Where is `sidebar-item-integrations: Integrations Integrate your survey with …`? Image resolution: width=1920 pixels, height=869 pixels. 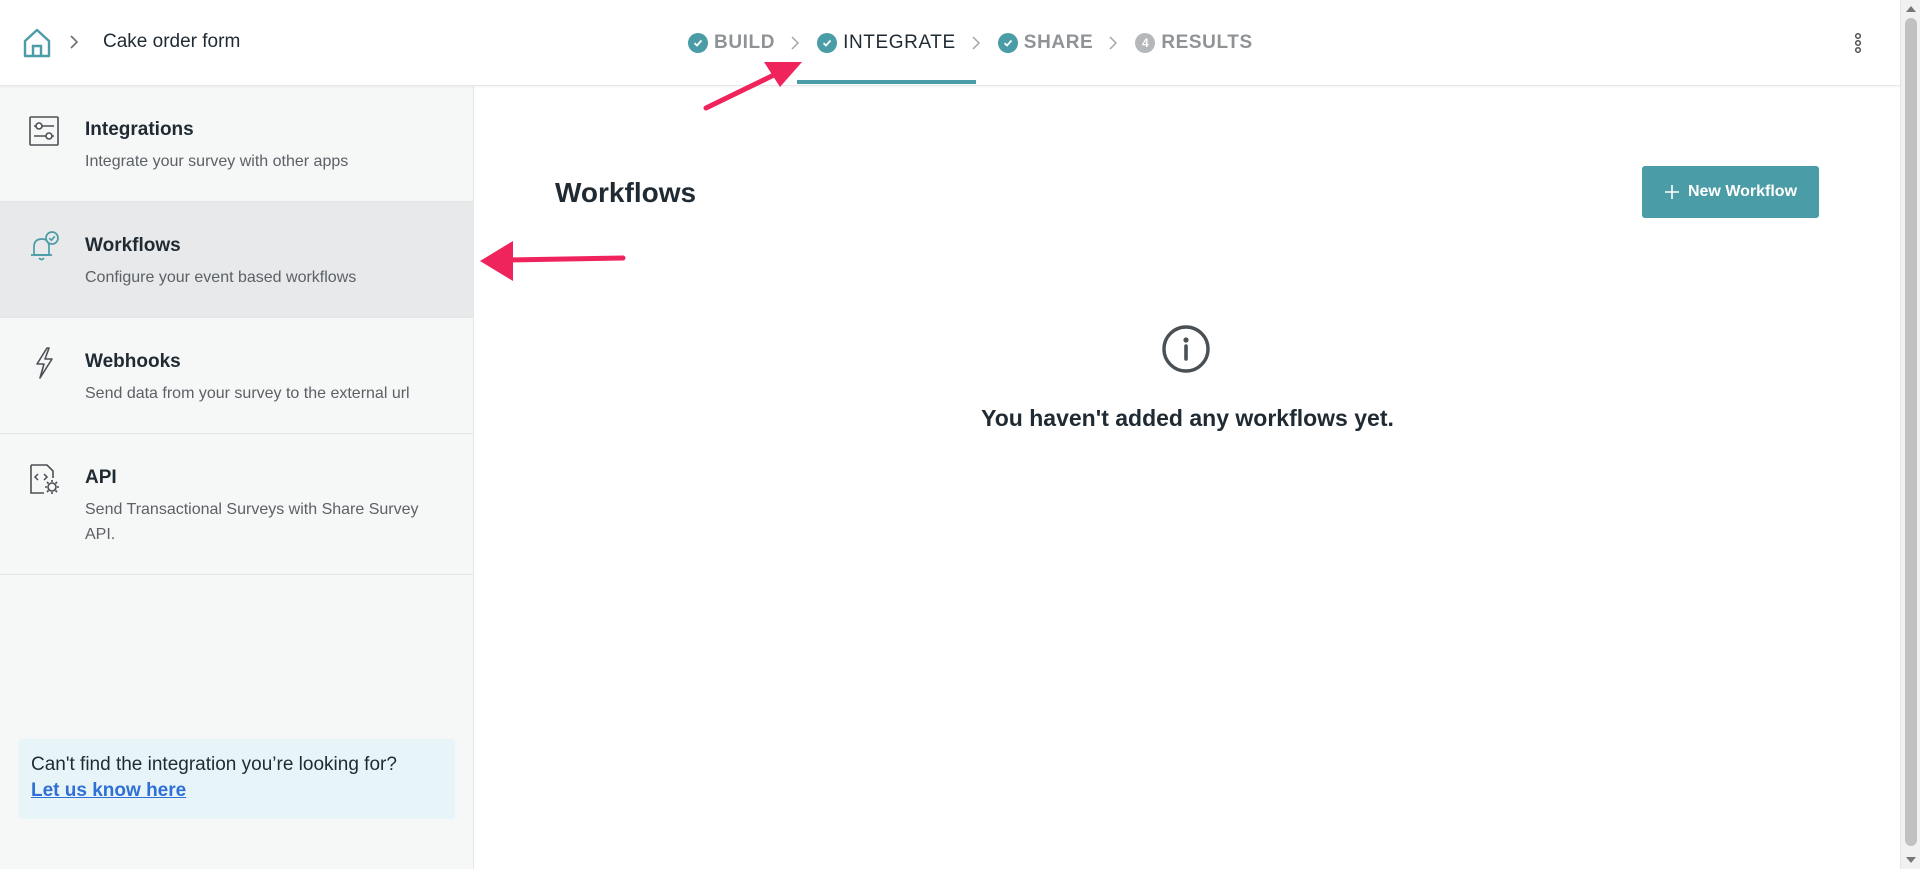
sidebar-item-integrations: Integrations Integrate your survey with … is located at coordinates (236, 144).